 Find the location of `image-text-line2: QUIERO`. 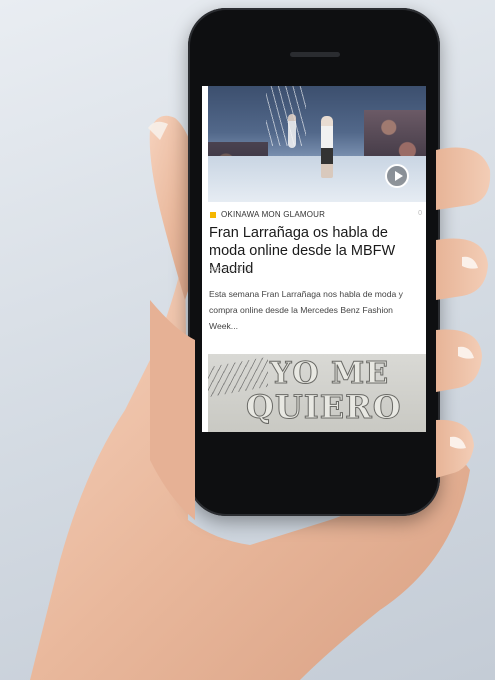

image-text-line2: QUIERO is located at coordinates (324, 407).